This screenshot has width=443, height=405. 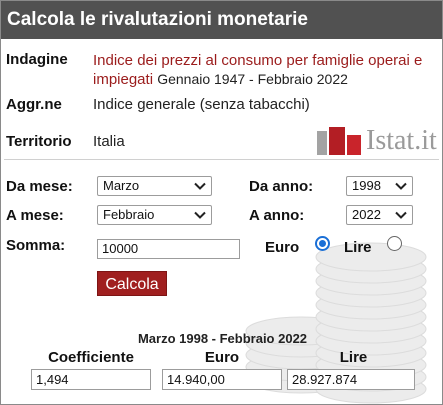 What do you see at coordinates (39, 141) in the screenshot?
I see `territorio-label: Territorio` at bounding box center [39, 141].